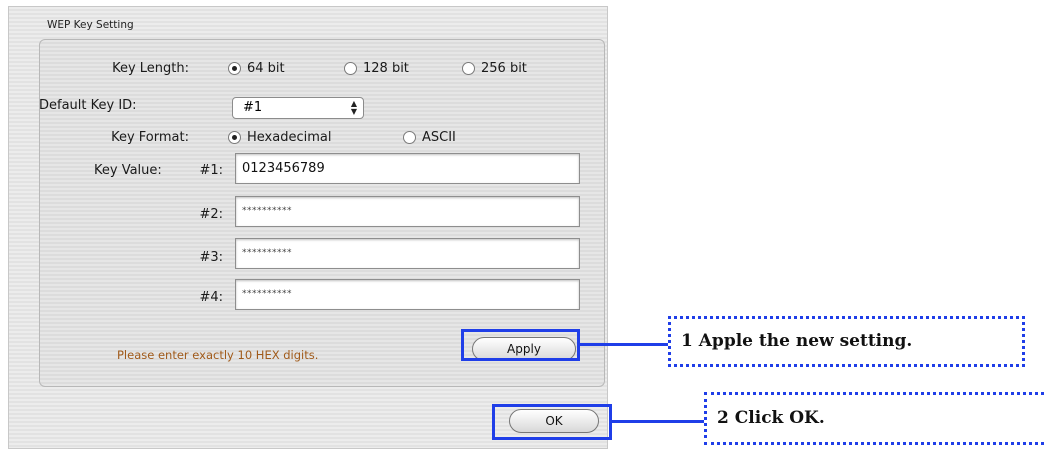 The width and height of the screenshot is (1048, 457). What do you see at coordinates (504, 68) in the screenshot?
I see `radio-256-bit-label: 256 bit` at bounding box center [504, 68].